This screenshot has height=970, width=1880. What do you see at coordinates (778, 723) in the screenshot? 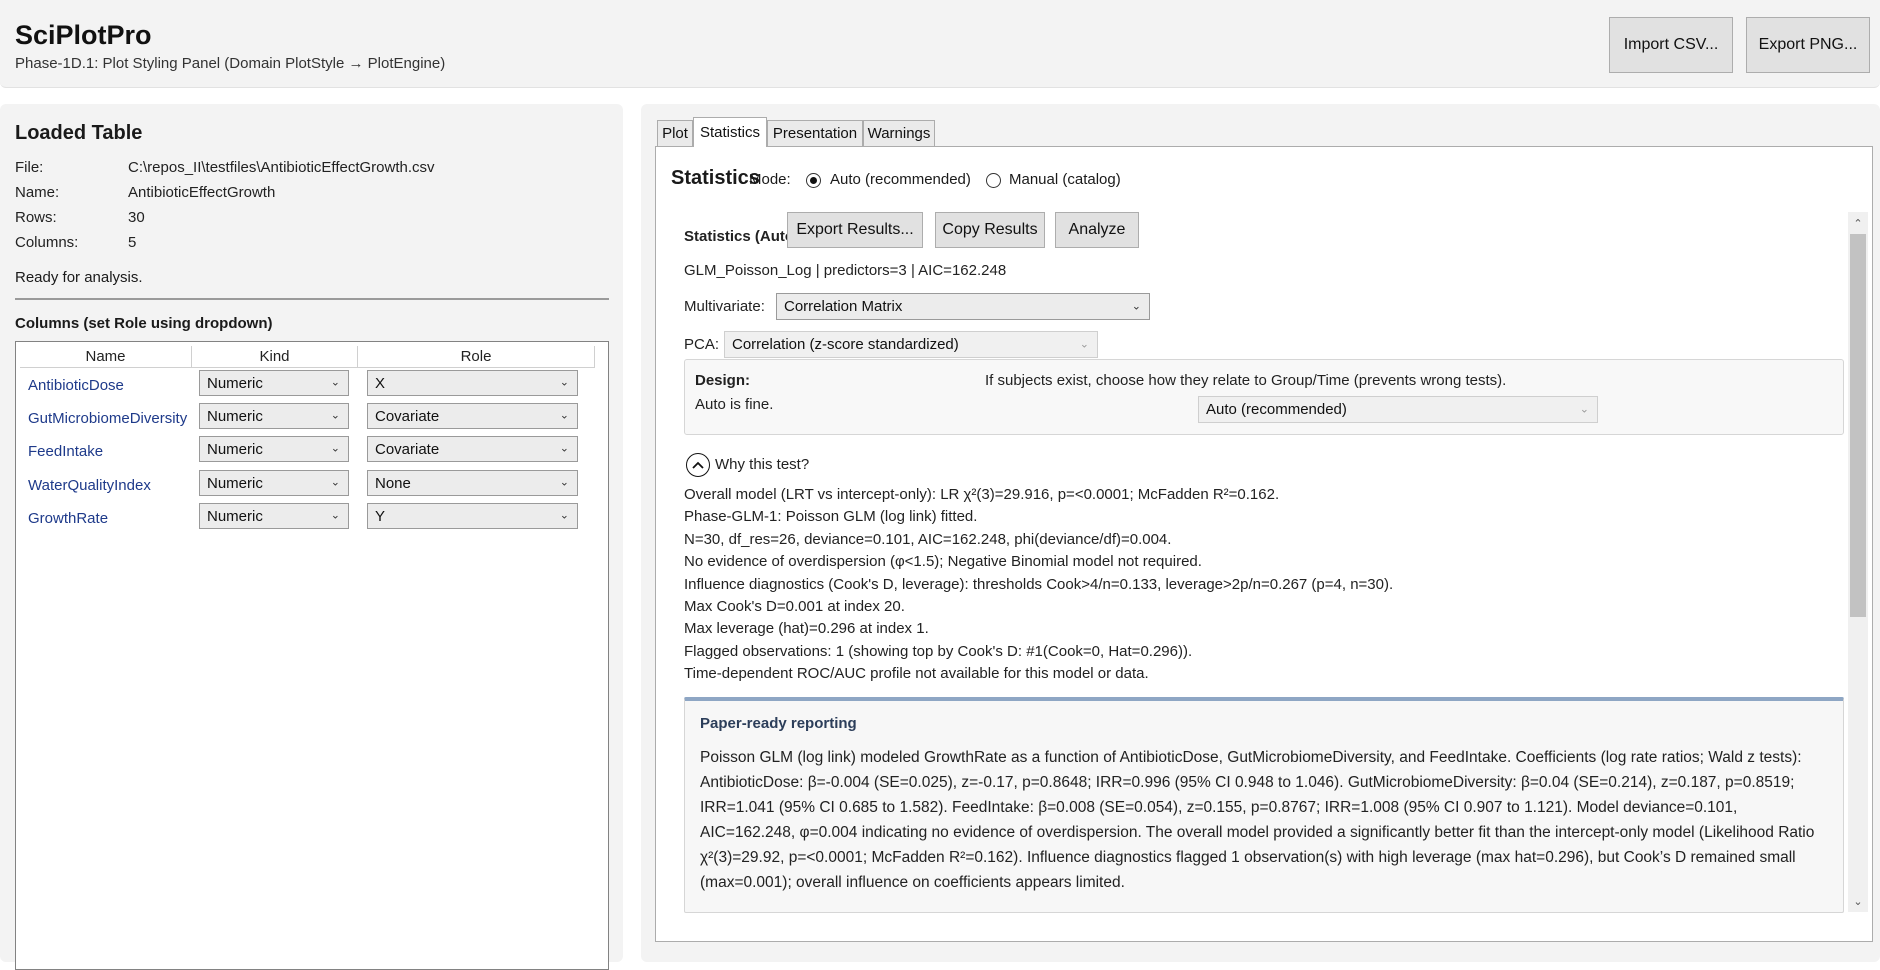
I see `paper-ready-title: Paper-ready reporting` at bounding box center [778, 723].